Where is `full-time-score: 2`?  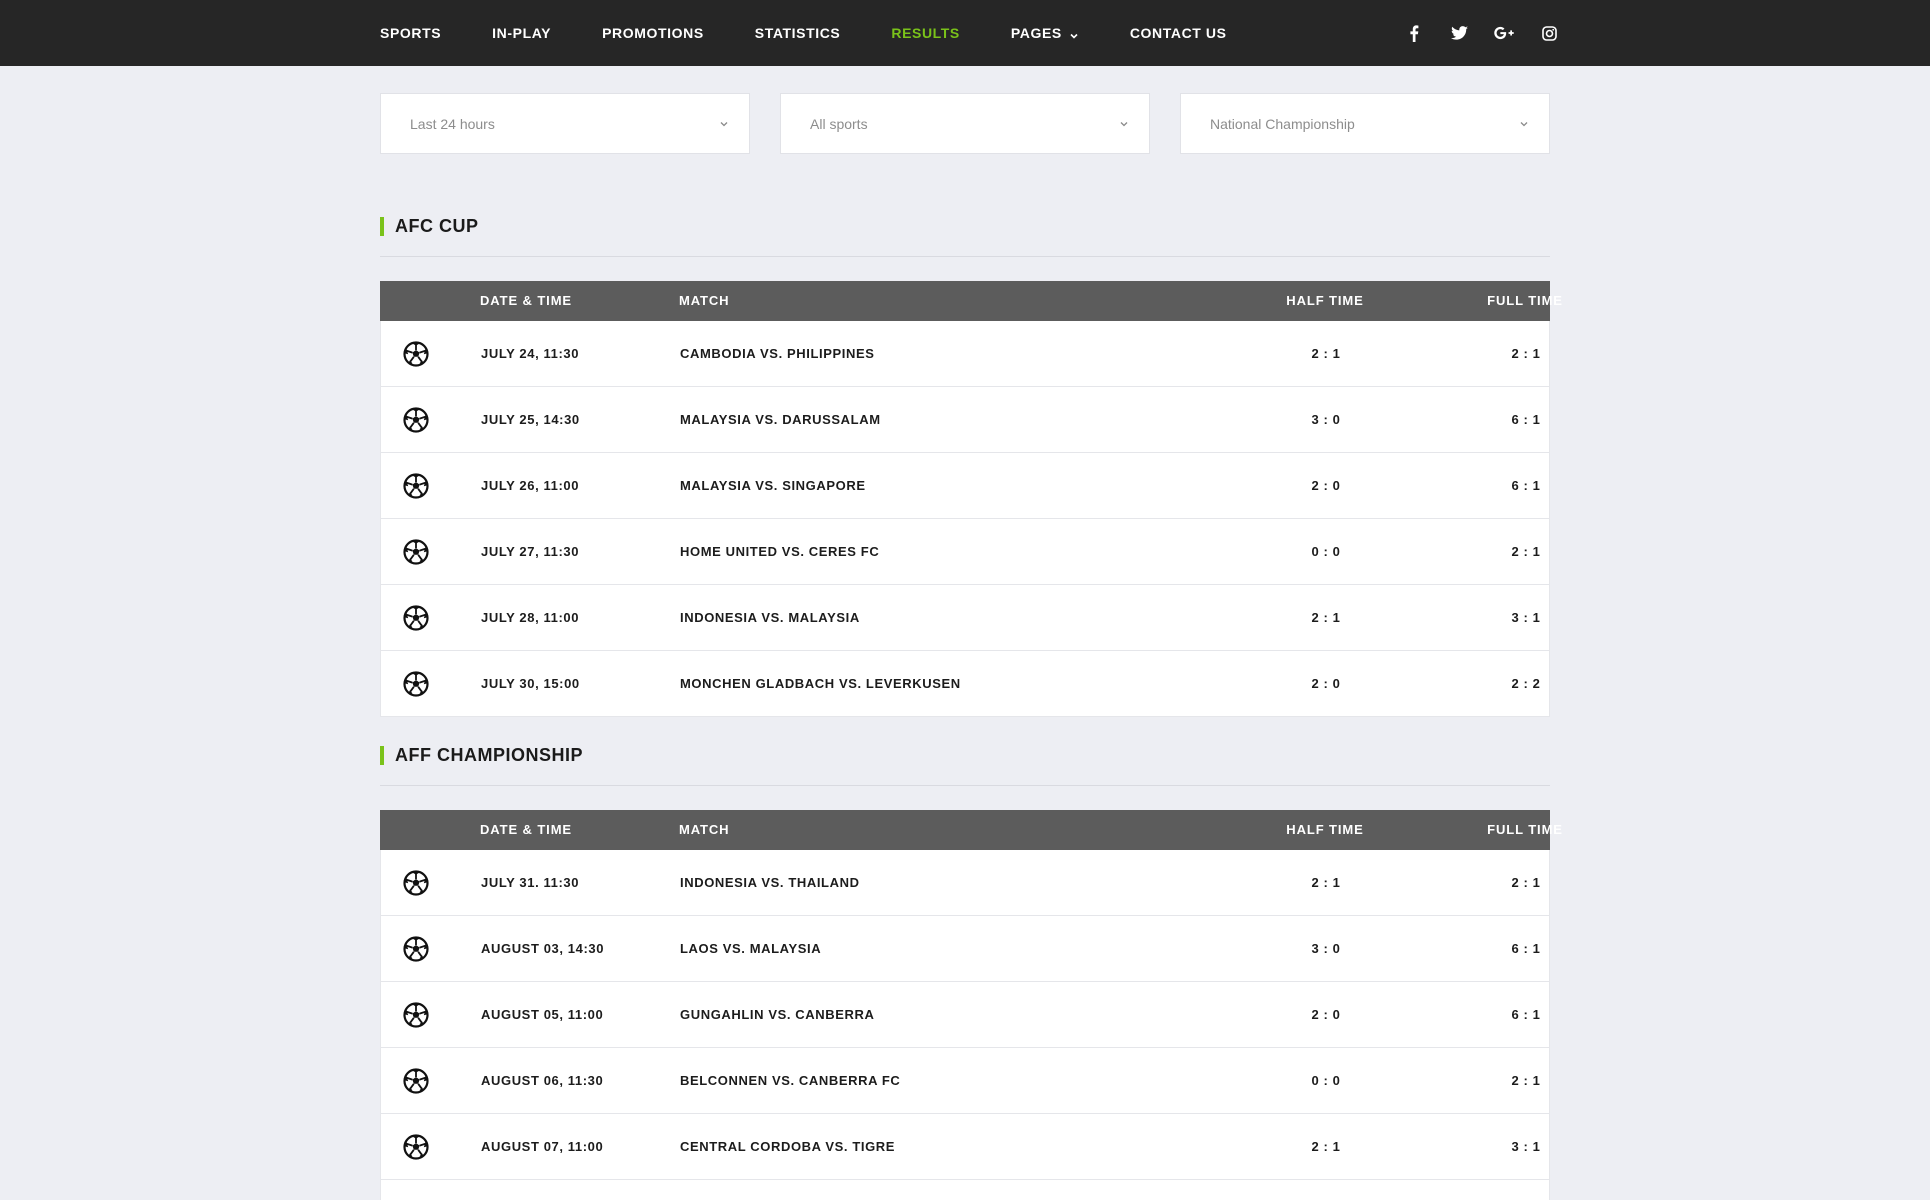
full-time-score: 2 is located at coordinates (1526, 683).